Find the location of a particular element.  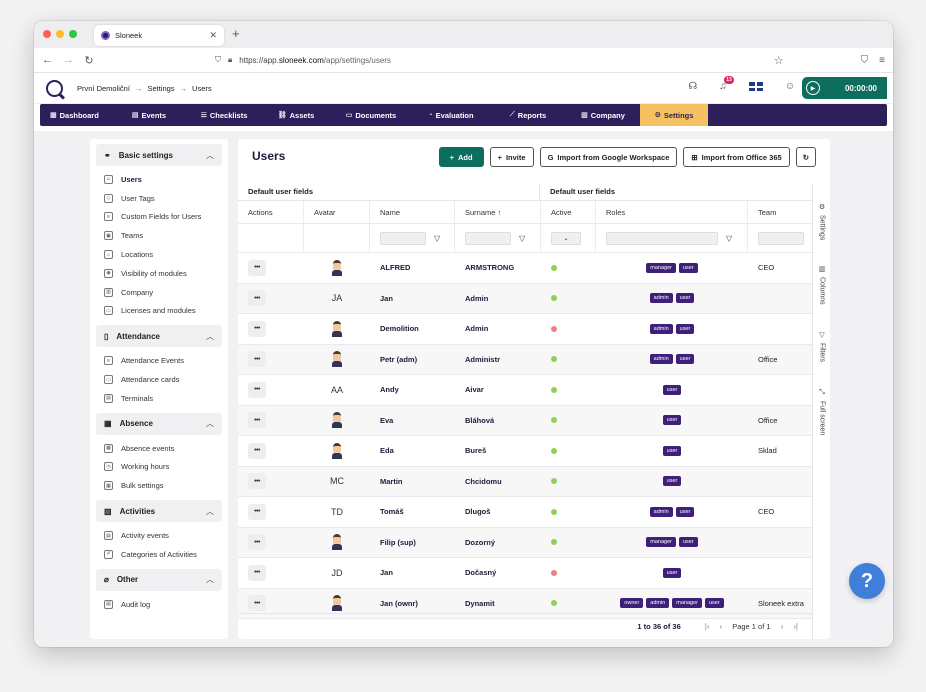

sloneek-logo-icon is located at coordinates (54, 88).